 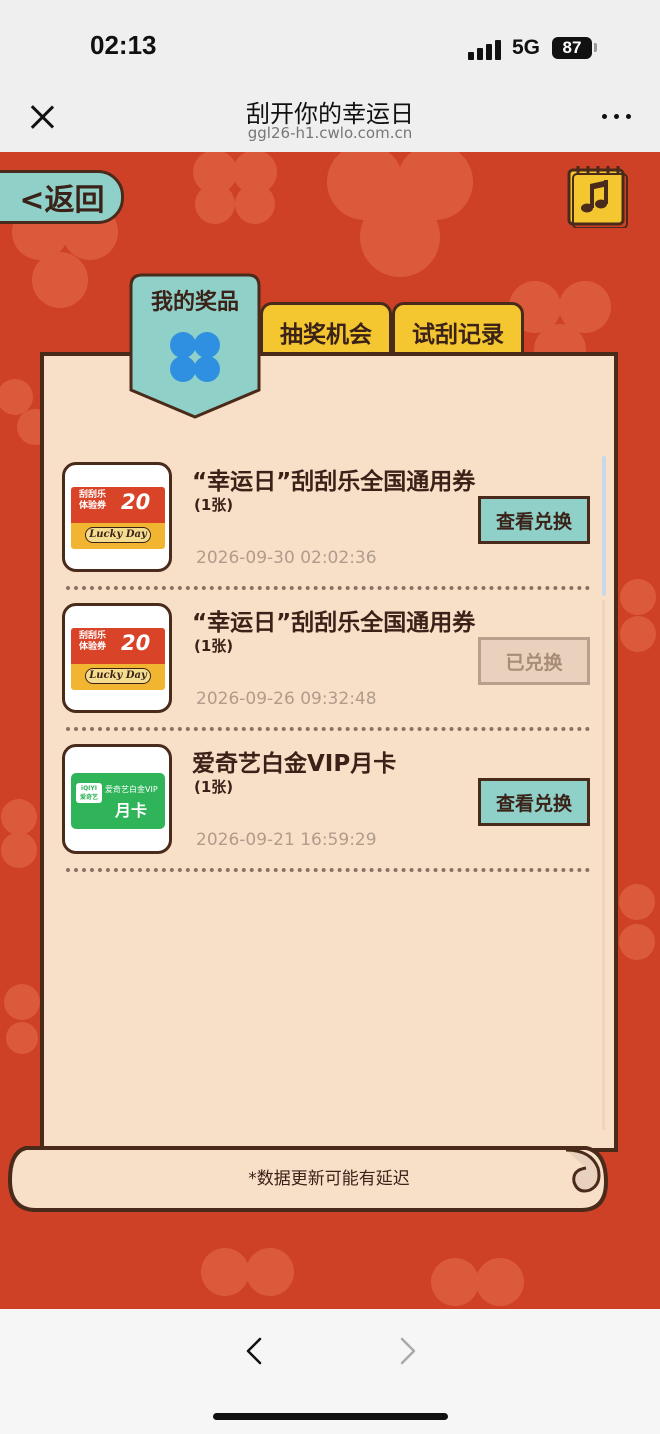 What do you see at coordinates (62, 197) in the screenshot?
I see `back-button: <返回` at bounding box center [62, 197].